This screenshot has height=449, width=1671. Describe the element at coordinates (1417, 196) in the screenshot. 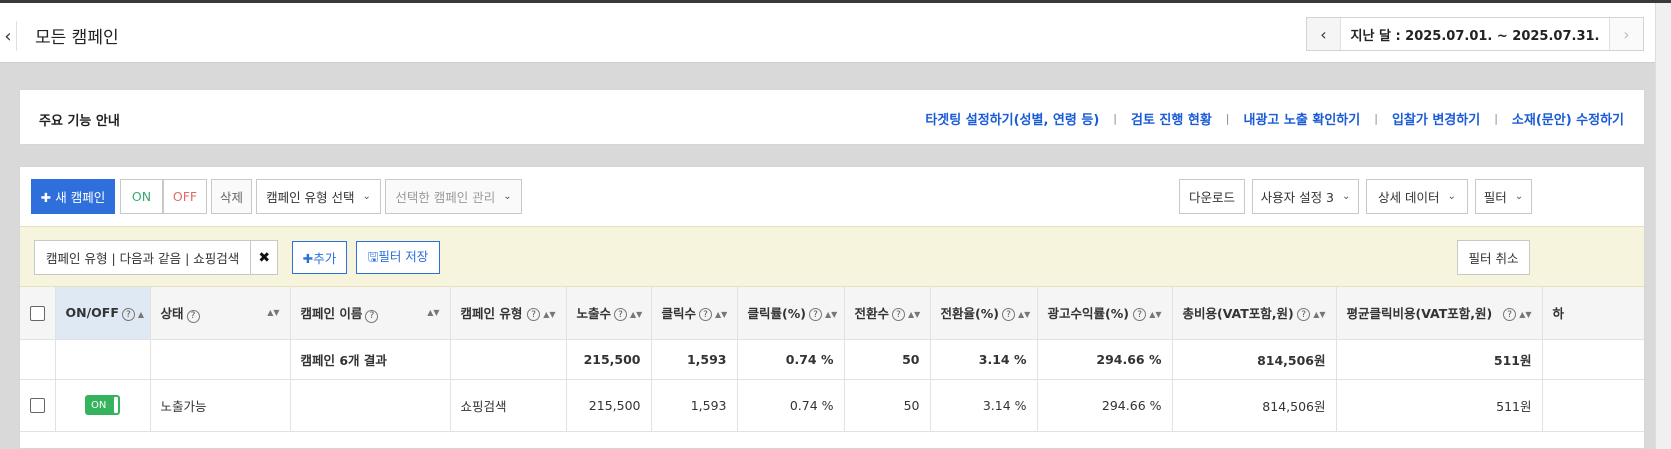

I see `detail-data-select: 상세 데이터 ⌄` at that location.